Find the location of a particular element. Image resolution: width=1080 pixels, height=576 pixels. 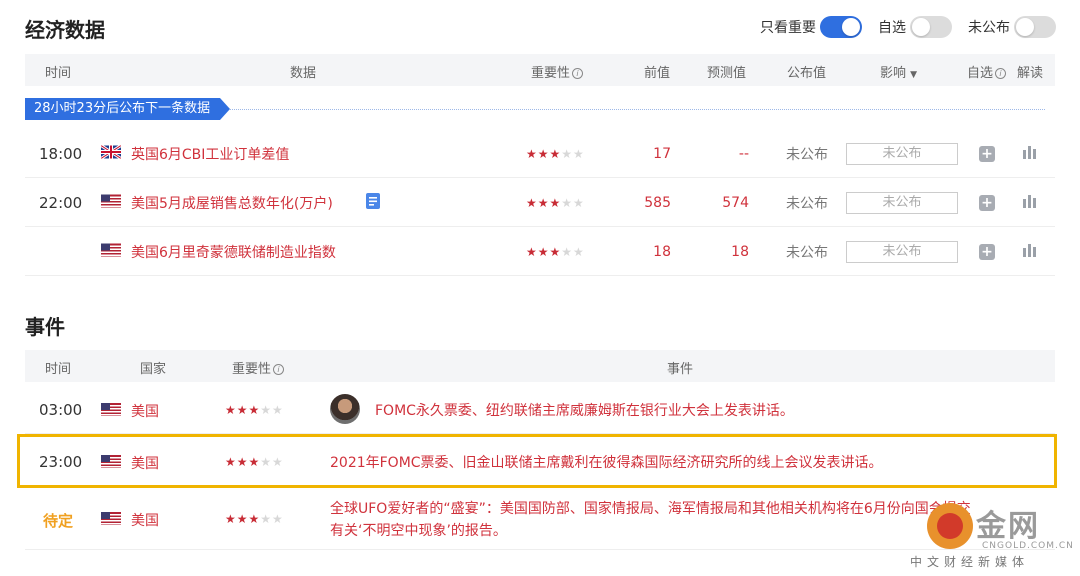

forecast-value: 574 is located at coordinates (735, 202).